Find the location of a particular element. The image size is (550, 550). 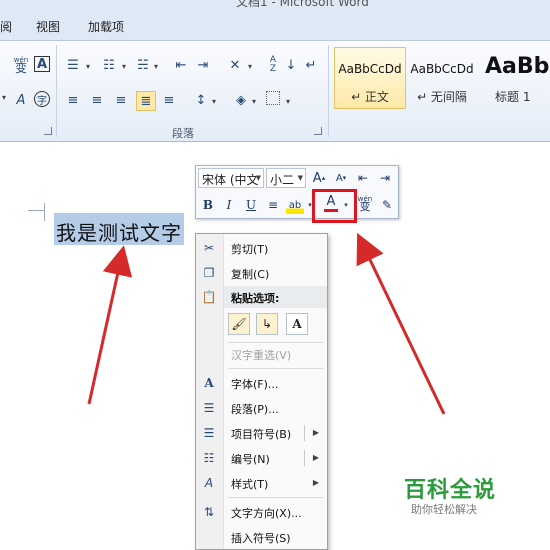

style-normal: AaBbCcDd ↵ 正文 is located at coordinates (370, 78).